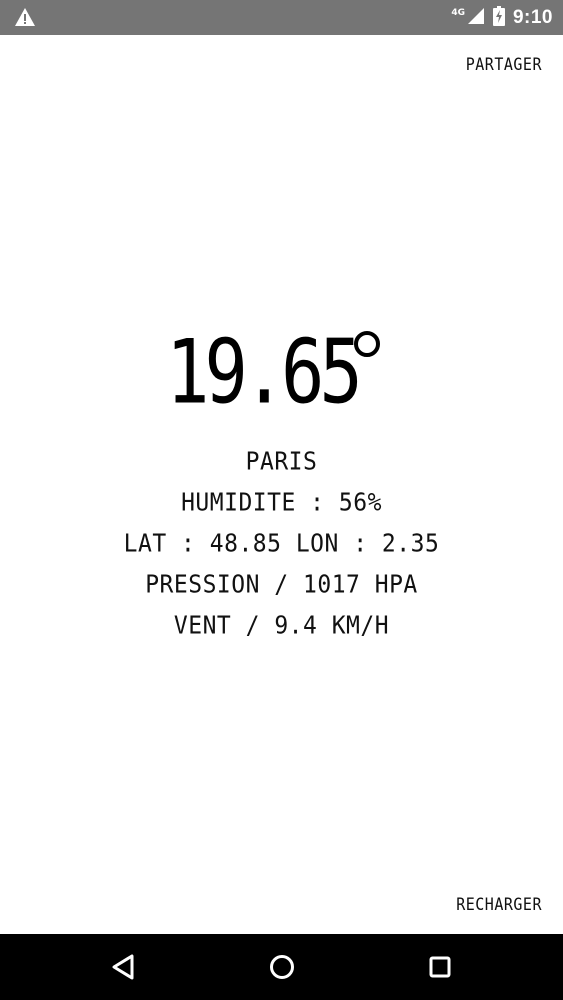 This screenshot has width=563, height=1000. What do you see at coordinates (499, 904) in the screenshot?
I see `reload-button: RECHARGER` at bounding box center [499, 904].